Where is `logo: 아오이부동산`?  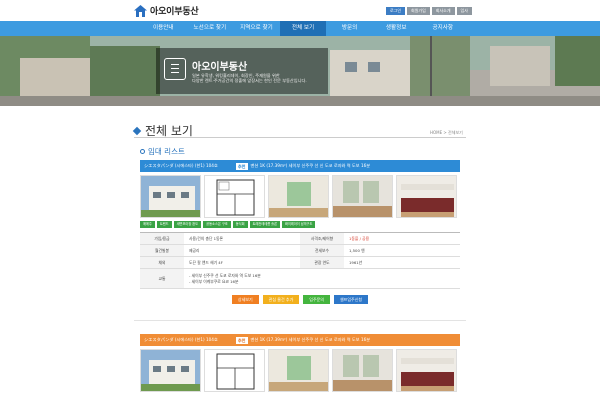
logo: 아오이부동산 is located at coordinates (166, 10).